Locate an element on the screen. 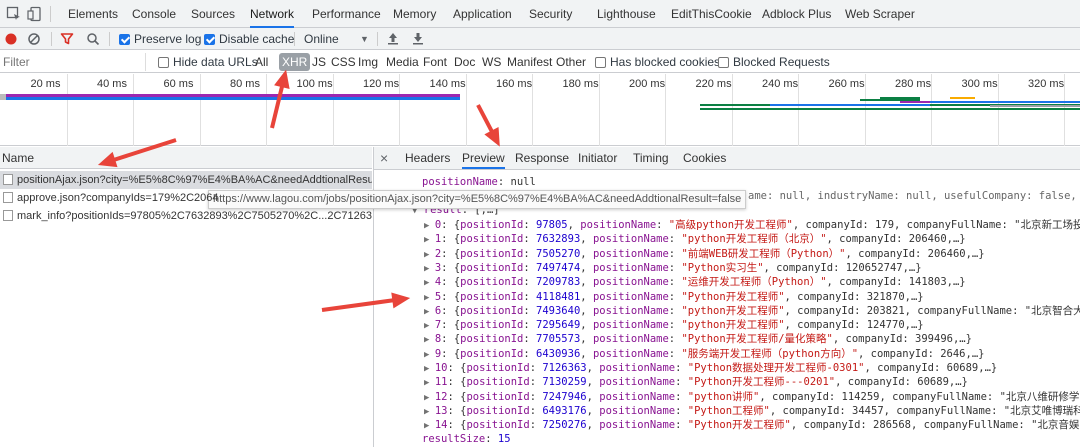  filter-type-font: Font is located at coordinates (435, 62).